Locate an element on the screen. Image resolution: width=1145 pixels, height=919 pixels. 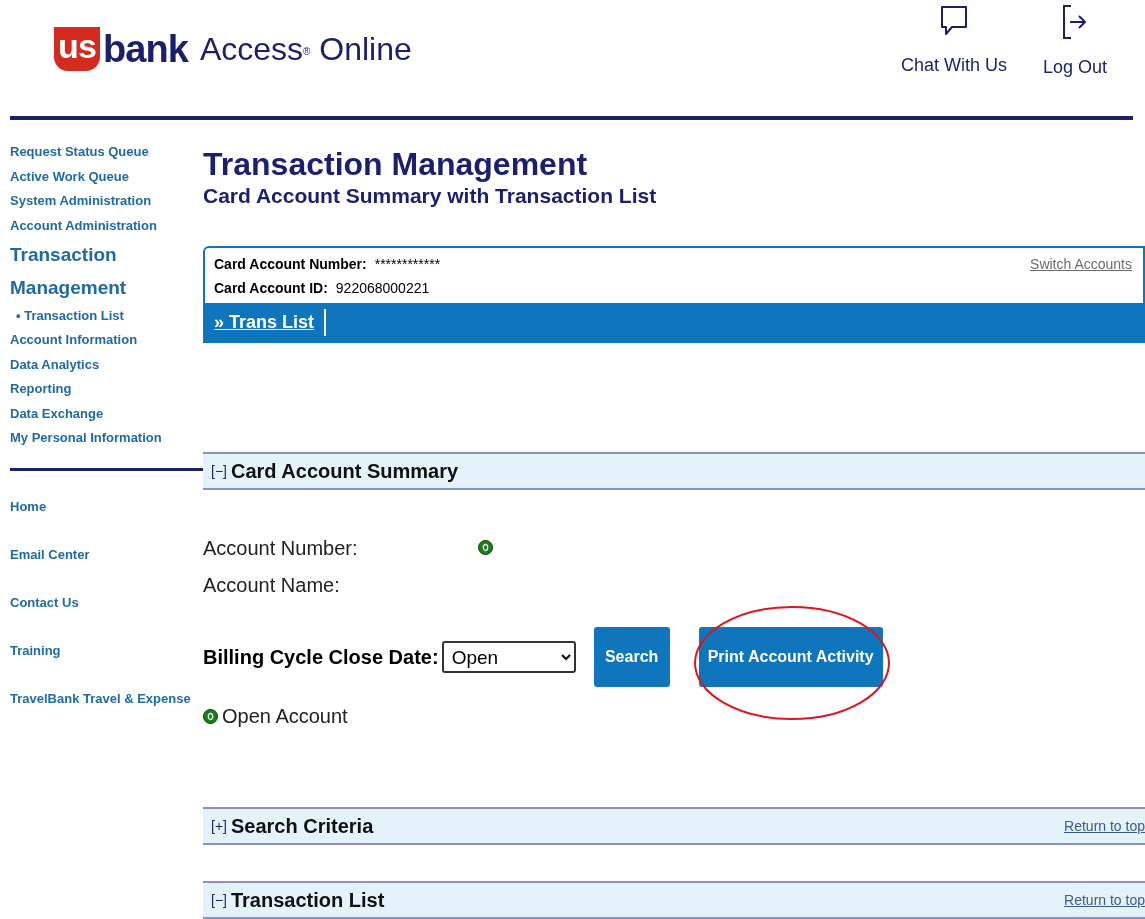
field-label: Card Account Number: is located at coordinates (290, 264).